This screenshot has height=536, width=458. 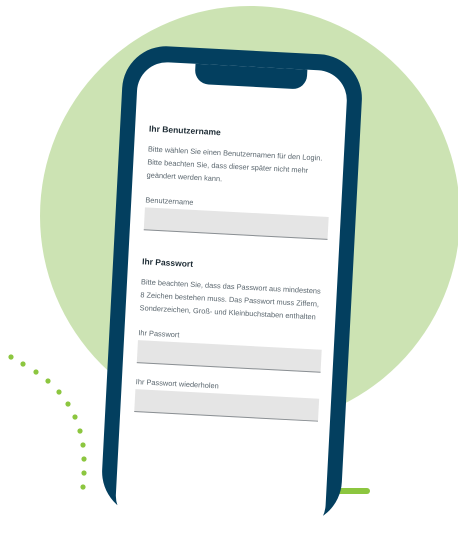 What do you see at coordinates (251, 75) in the screenshot?
I see `phone-notch` at bounding box center [251, 75].